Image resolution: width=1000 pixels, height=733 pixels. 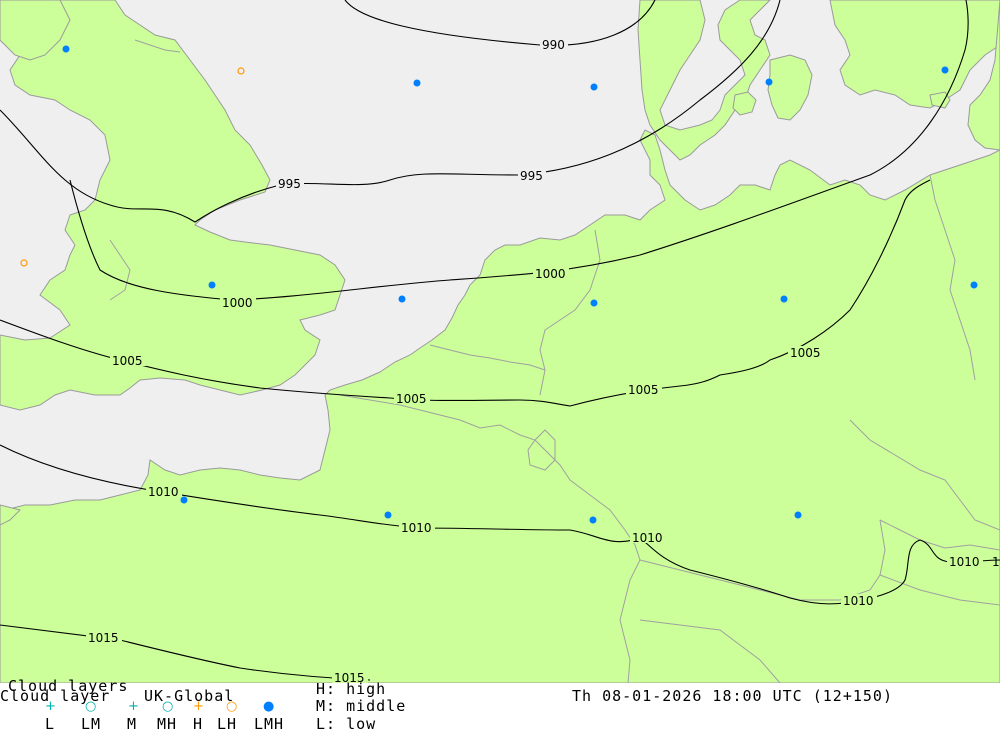 I want to click on datetime-label: Th 08-01-2026 18:00 UTC (12+150), so click(x=732, y=696).